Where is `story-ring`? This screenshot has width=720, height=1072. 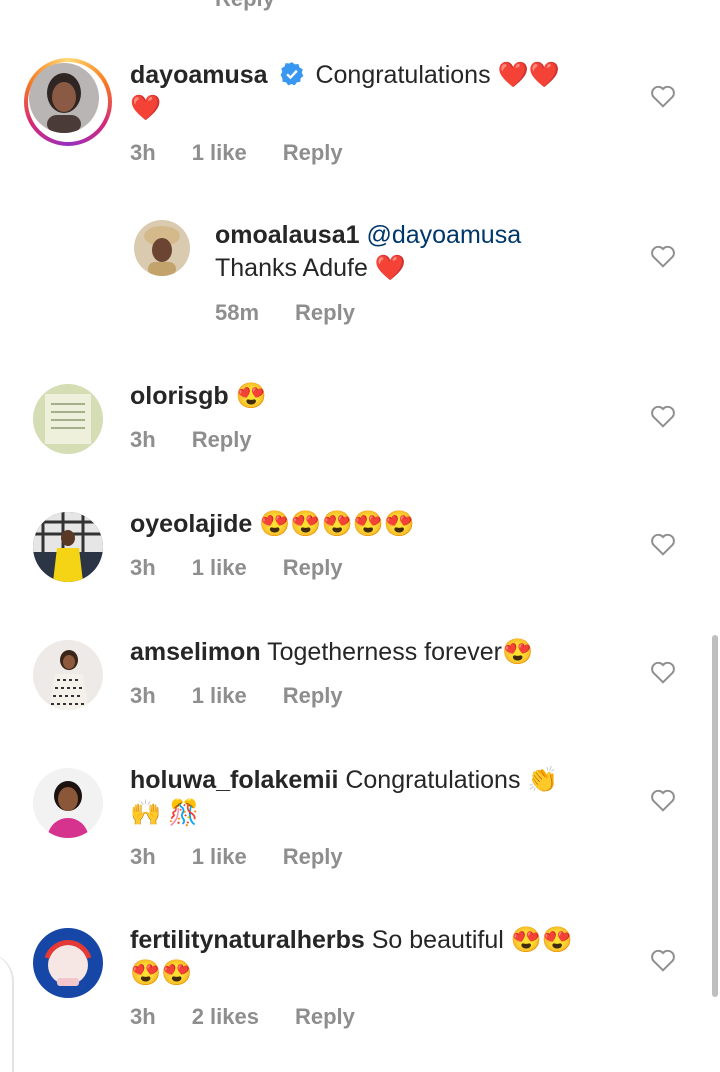
story-ring is located at coordinates (68, 102).